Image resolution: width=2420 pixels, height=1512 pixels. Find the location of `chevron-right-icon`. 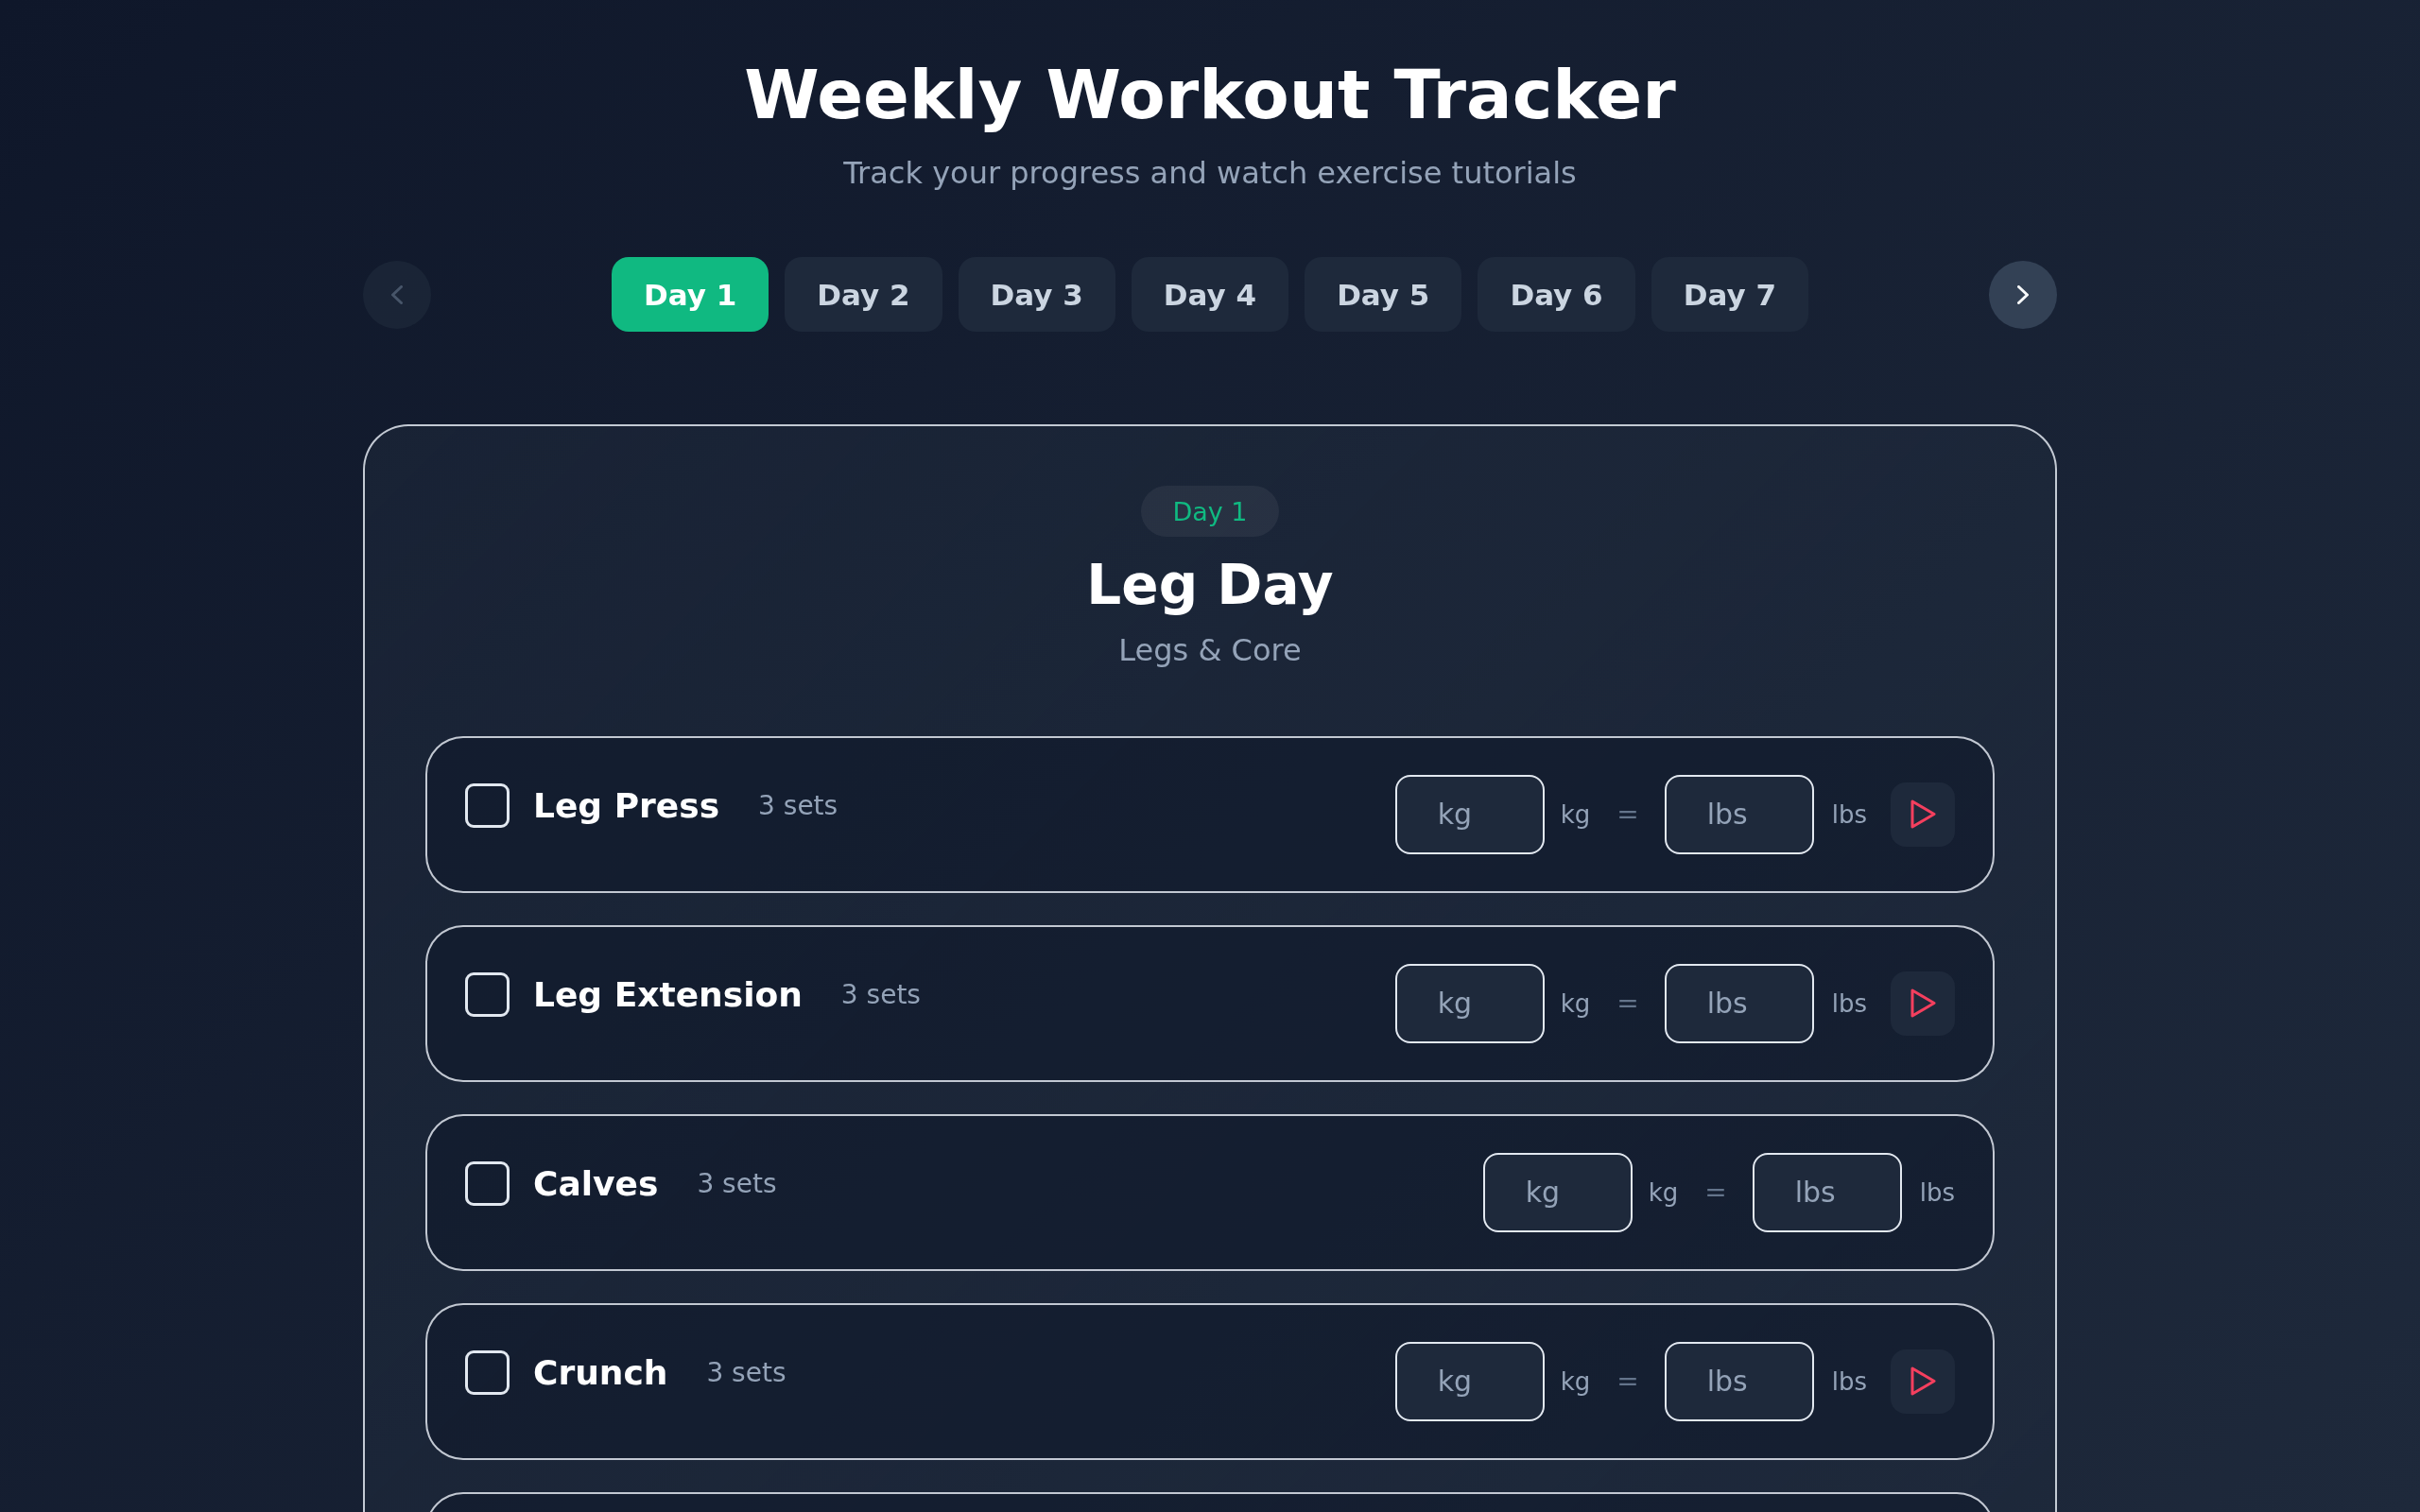

chevron-right-icon is located at coordinates (2023, 294).